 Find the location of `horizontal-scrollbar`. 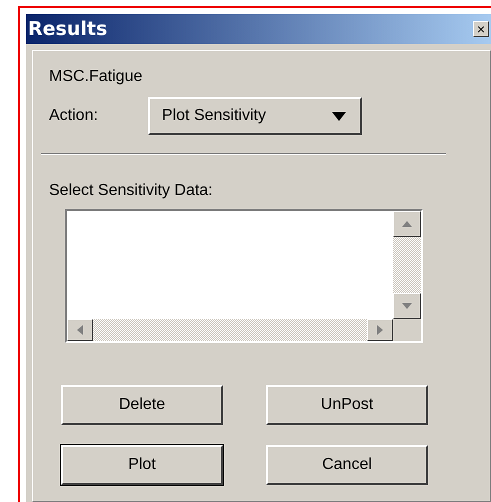

horizontal-scrollbar is located at coordinates (230, 330).